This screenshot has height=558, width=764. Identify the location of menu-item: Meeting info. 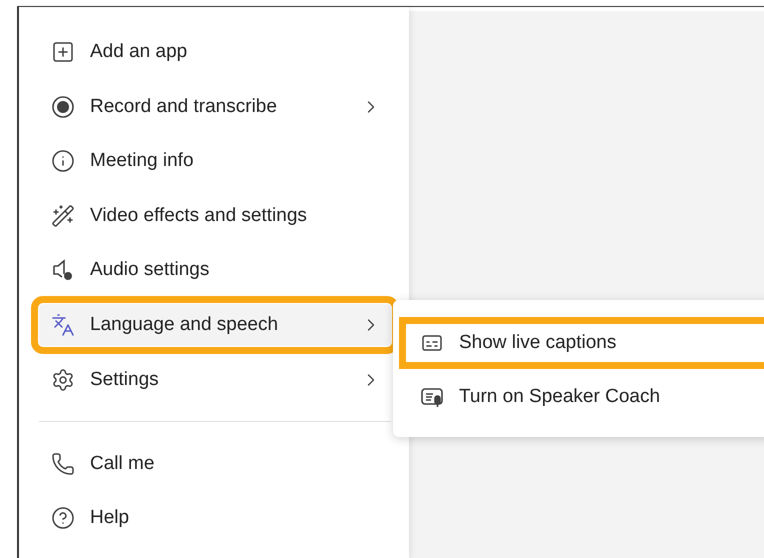
(215, 161).